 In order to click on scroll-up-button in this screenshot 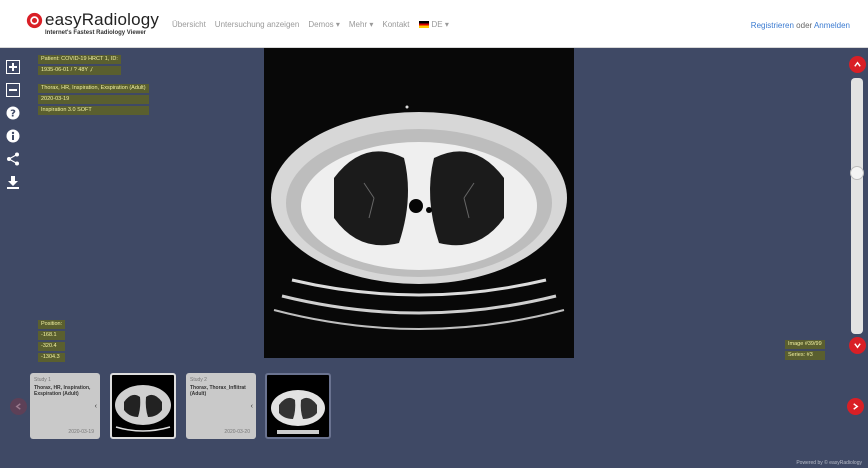, I will do `click(857, 64)`.